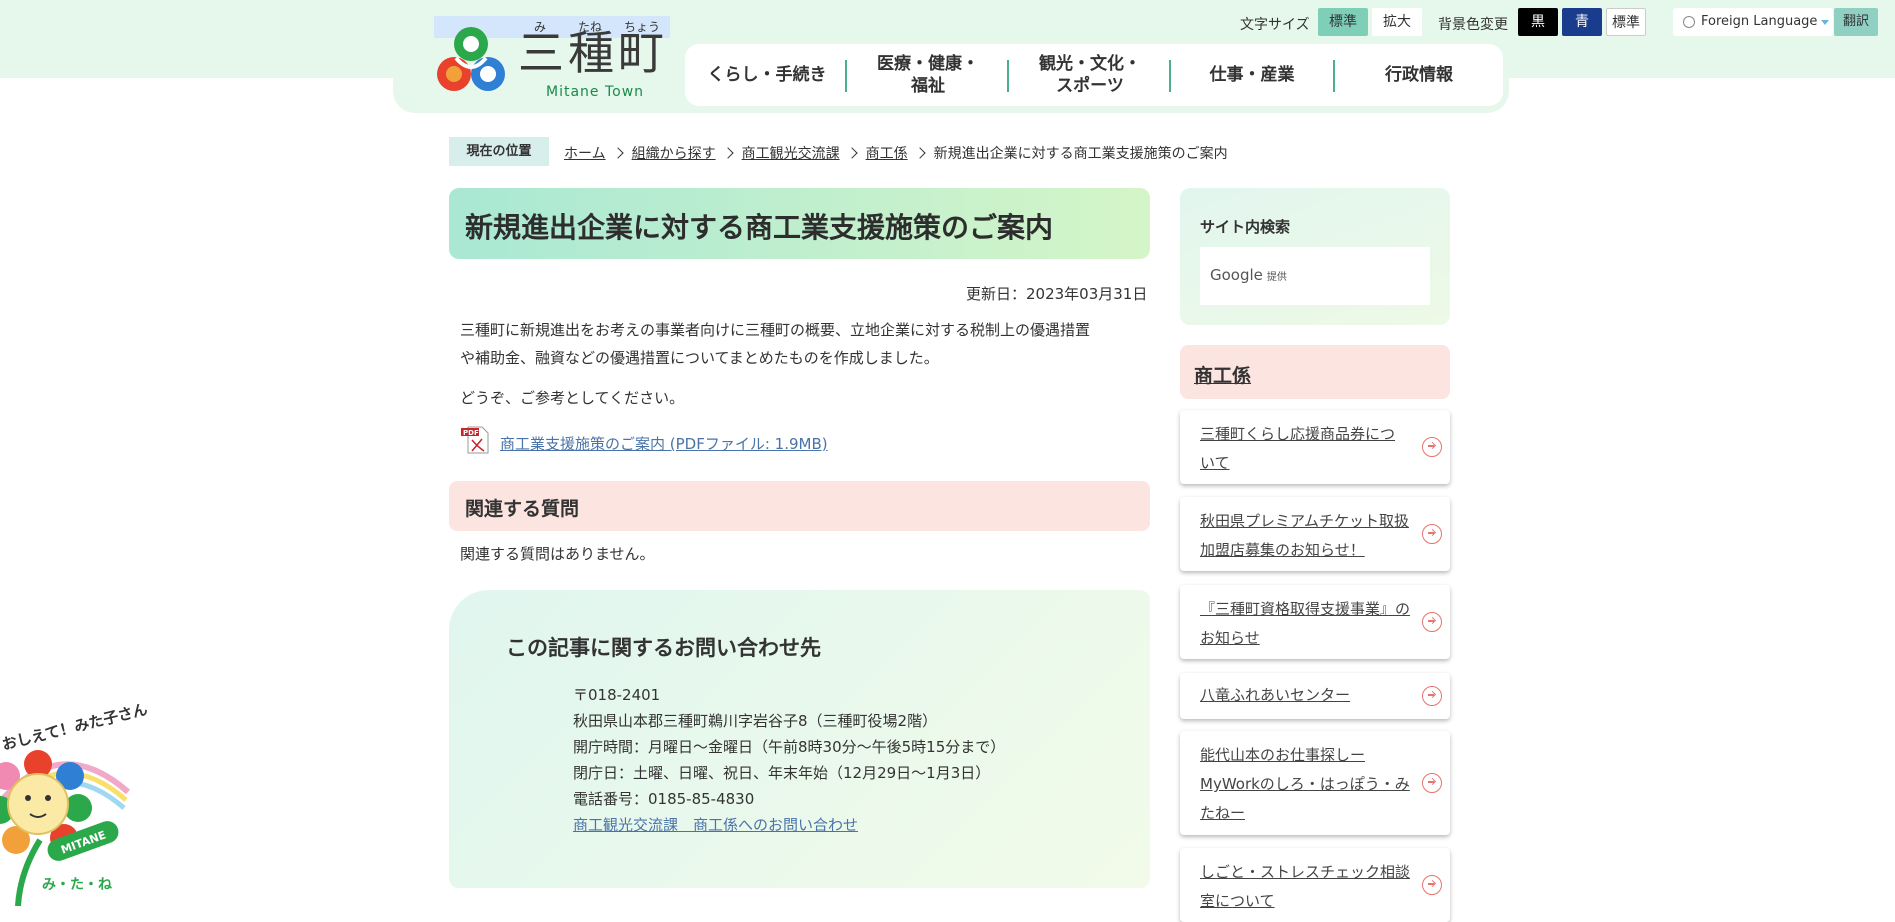  I want to click on sidebar-link-card: 三種町くらし応援商品券について, so click(1315, 447).